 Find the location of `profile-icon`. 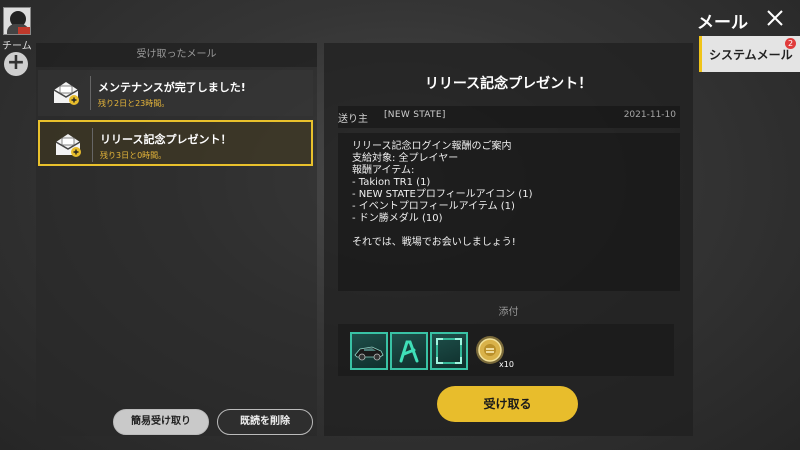

profile-icon is located at coordinates (409, 351).